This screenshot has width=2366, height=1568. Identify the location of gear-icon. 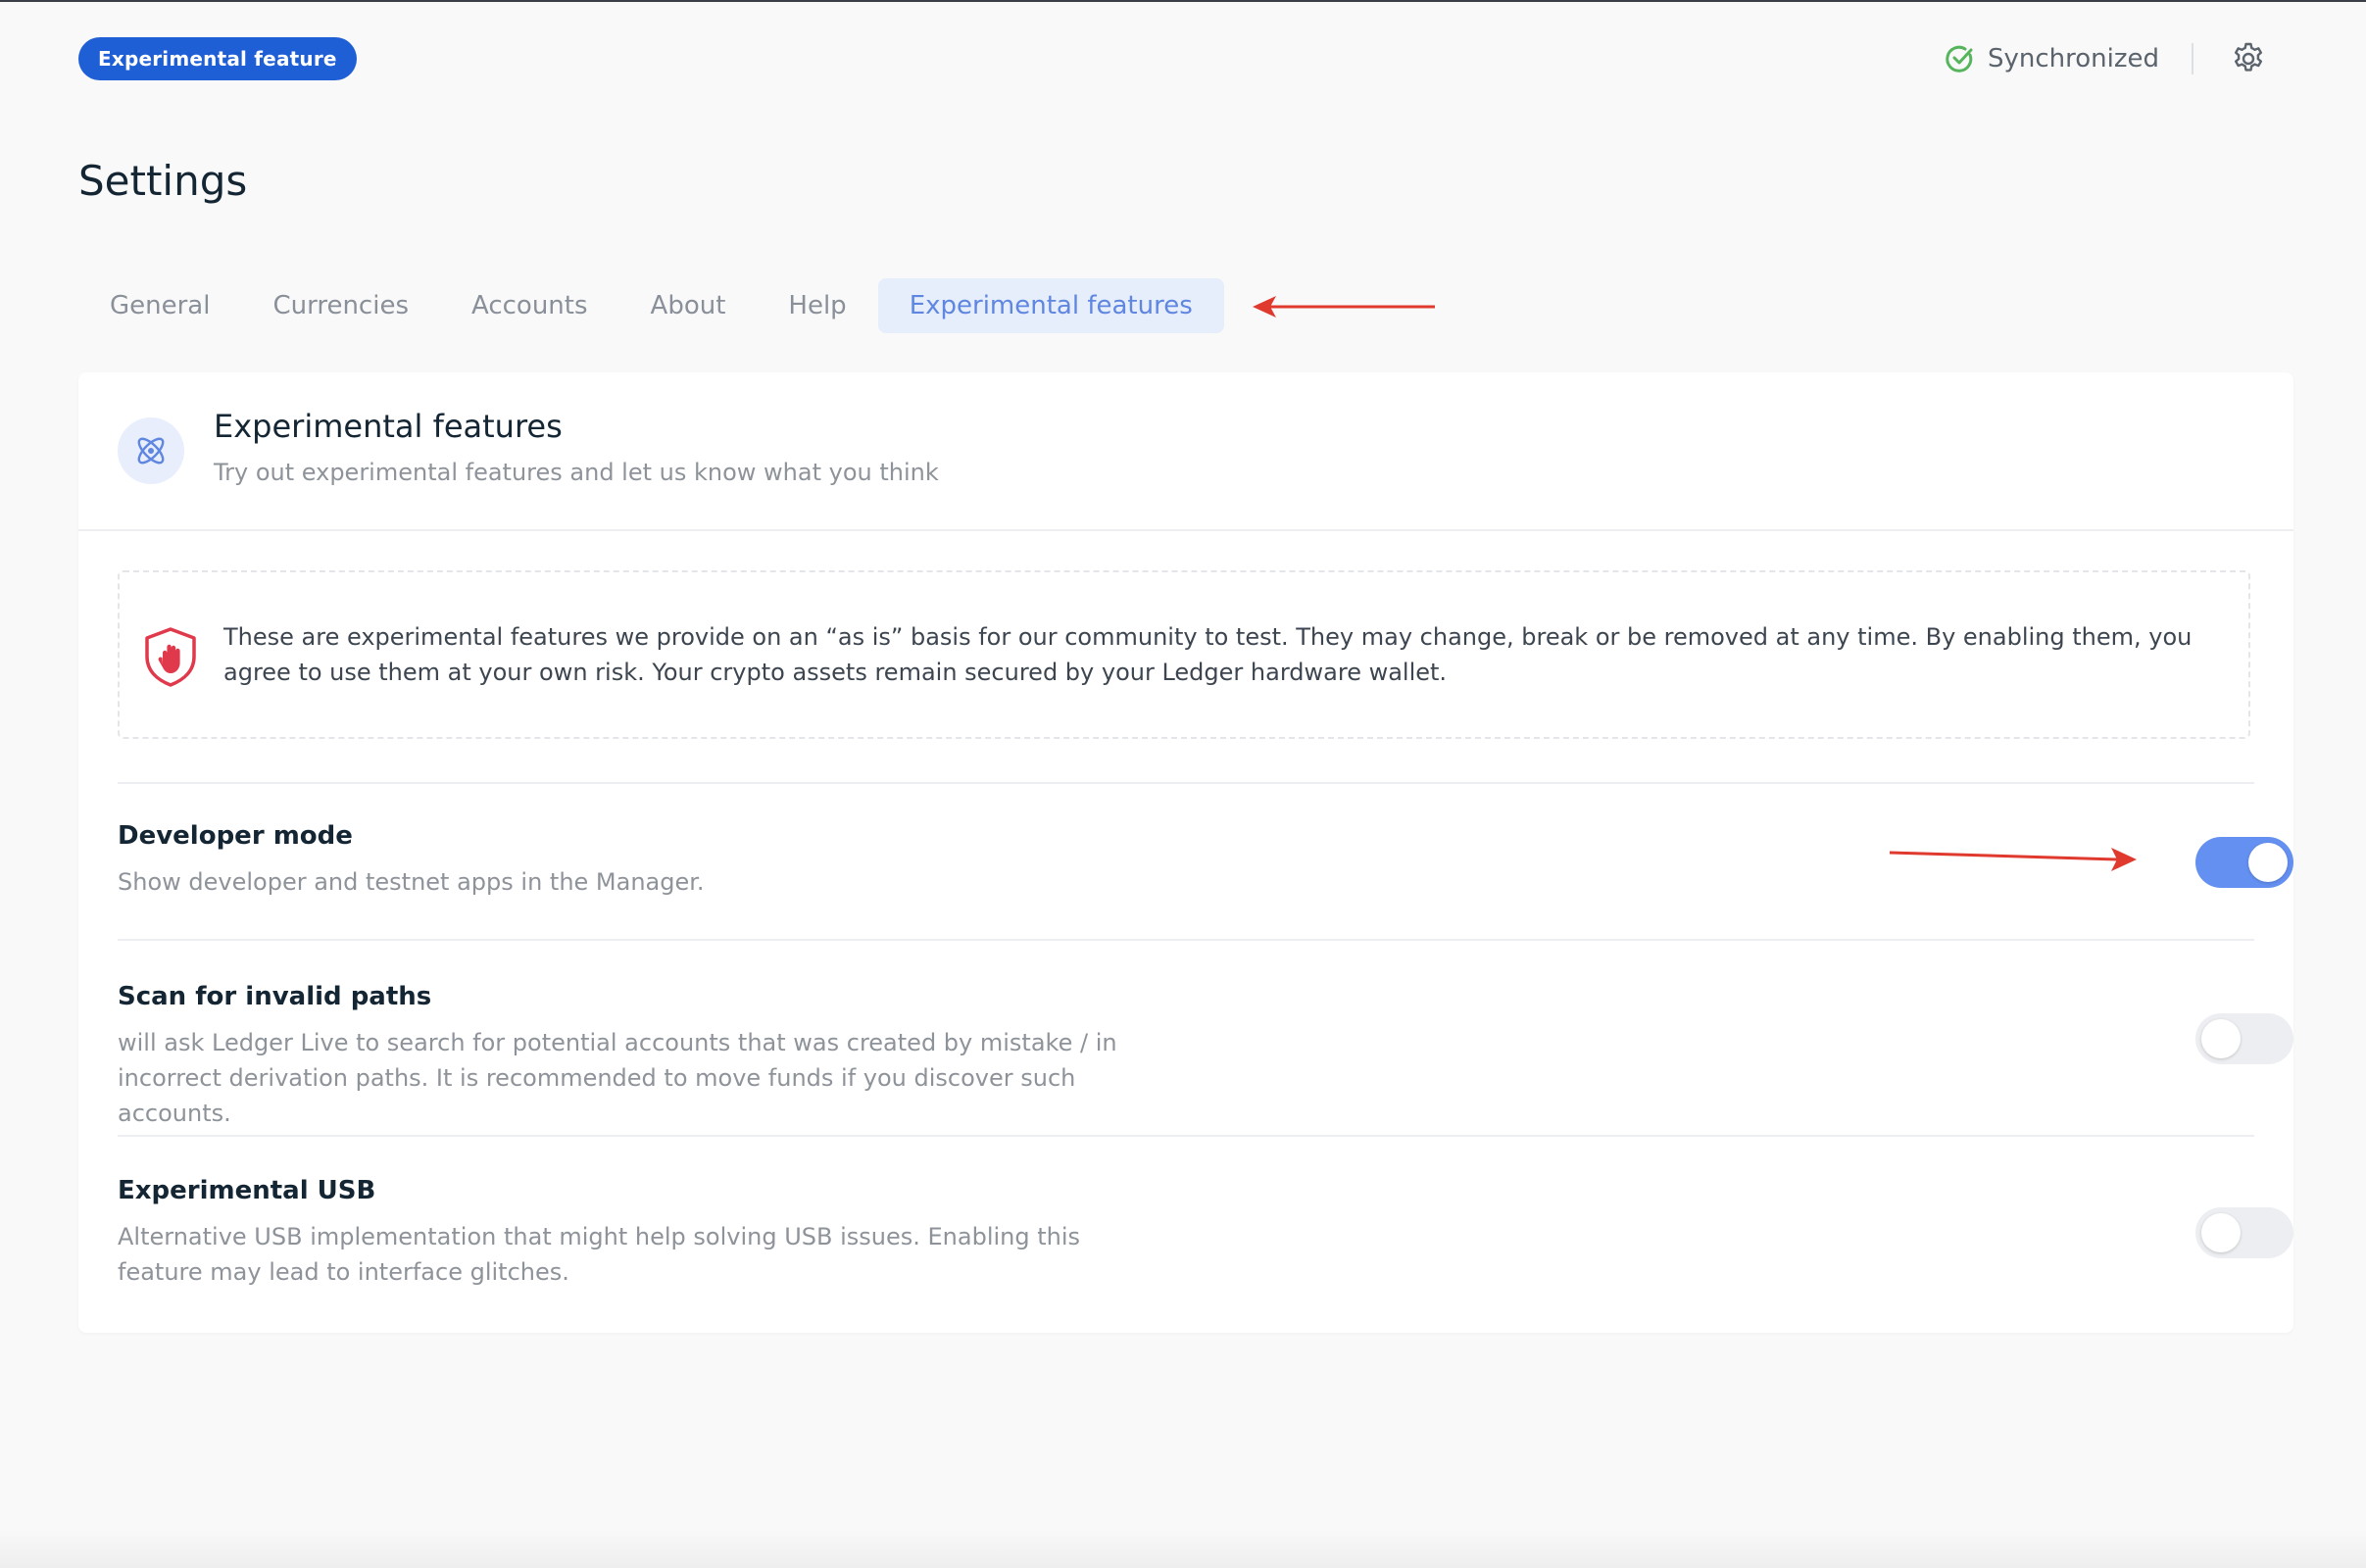
(2248, 58).